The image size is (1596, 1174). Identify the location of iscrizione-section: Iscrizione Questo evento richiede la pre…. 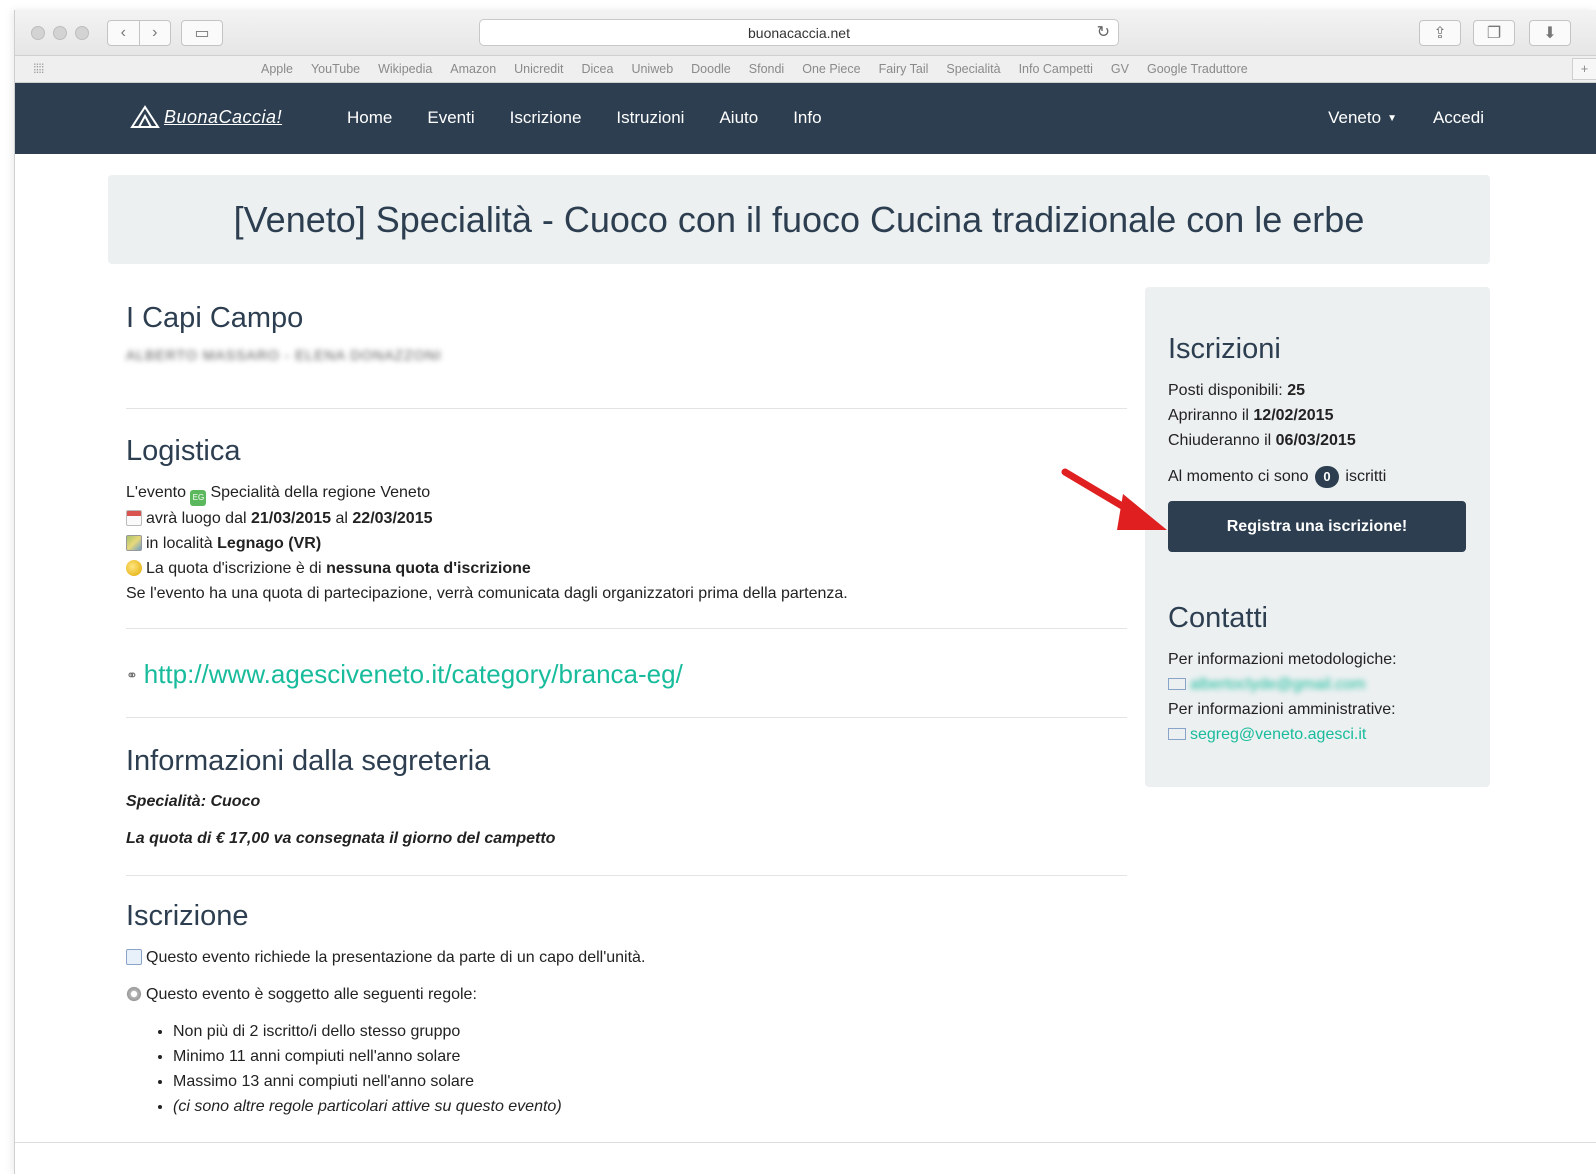
(626, 997).